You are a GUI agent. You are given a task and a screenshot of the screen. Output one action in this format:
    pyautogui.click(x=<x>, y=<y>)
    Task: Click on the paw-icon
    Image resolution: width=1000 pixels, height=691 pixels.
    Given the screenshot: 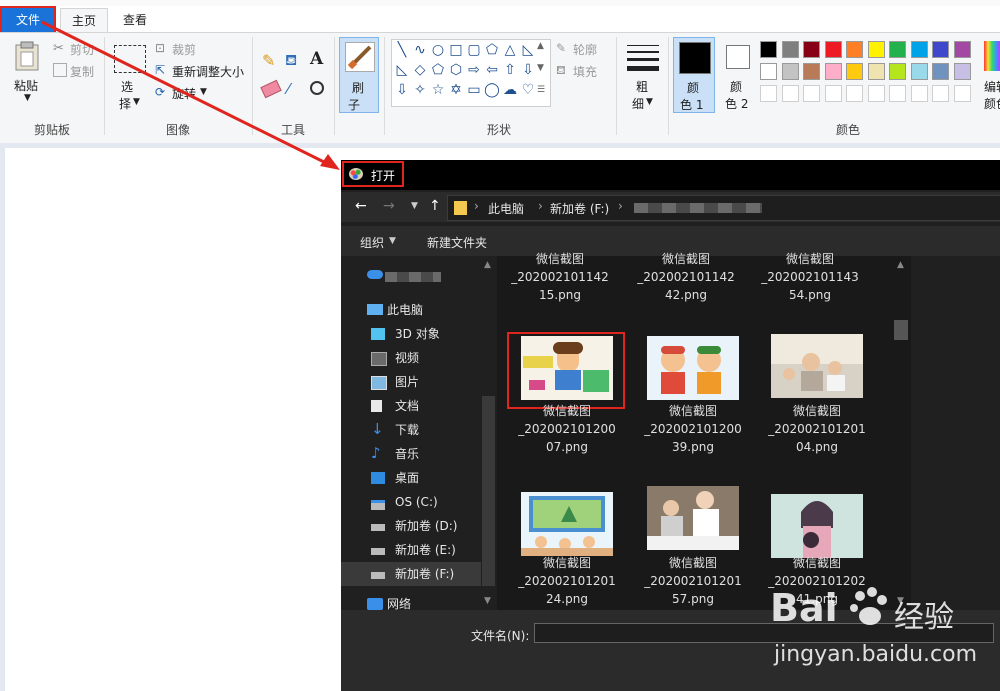 What is the action you would take?
    pyautogui.click(x=870, y=607)
    